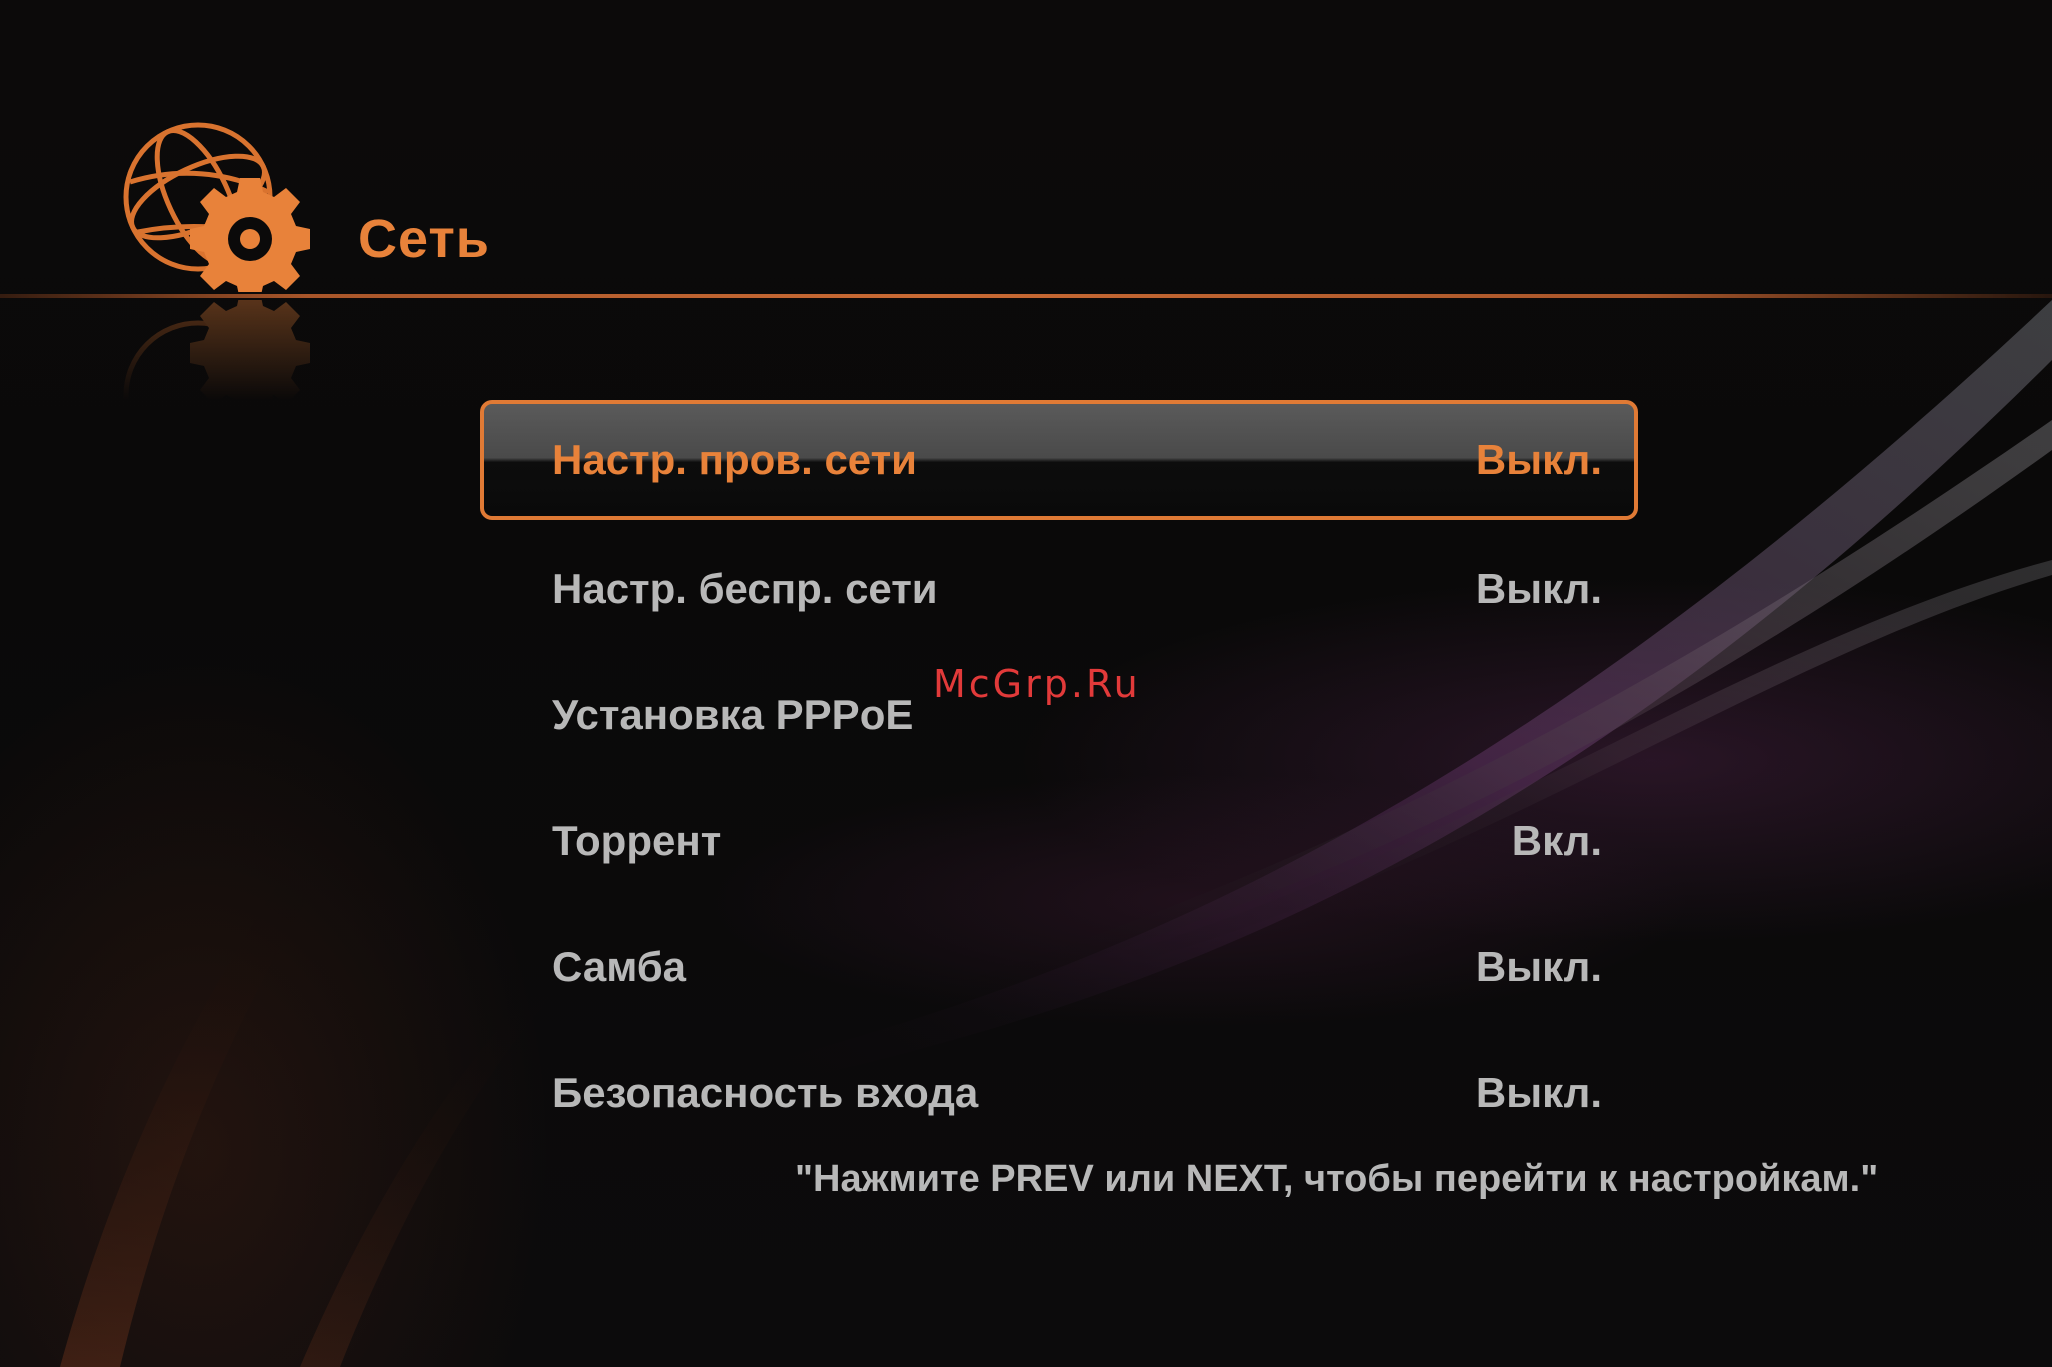 The image size is (2052, 1367). Describe the element at coordinates (1059, 589) in the screenshot. I see `menu-item-wireless-network: Настр. беспр. сети Выкл.` at that location.